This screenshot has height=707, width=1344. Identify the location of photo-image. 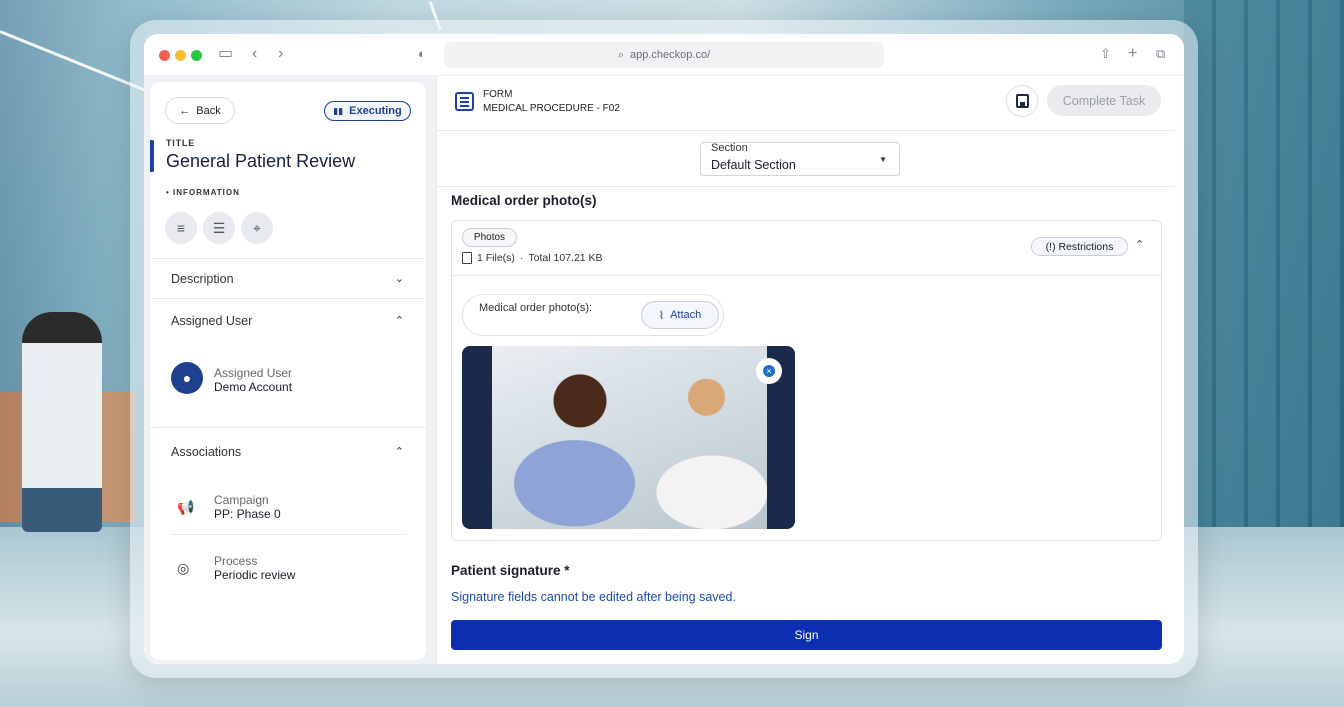
(629, 437).